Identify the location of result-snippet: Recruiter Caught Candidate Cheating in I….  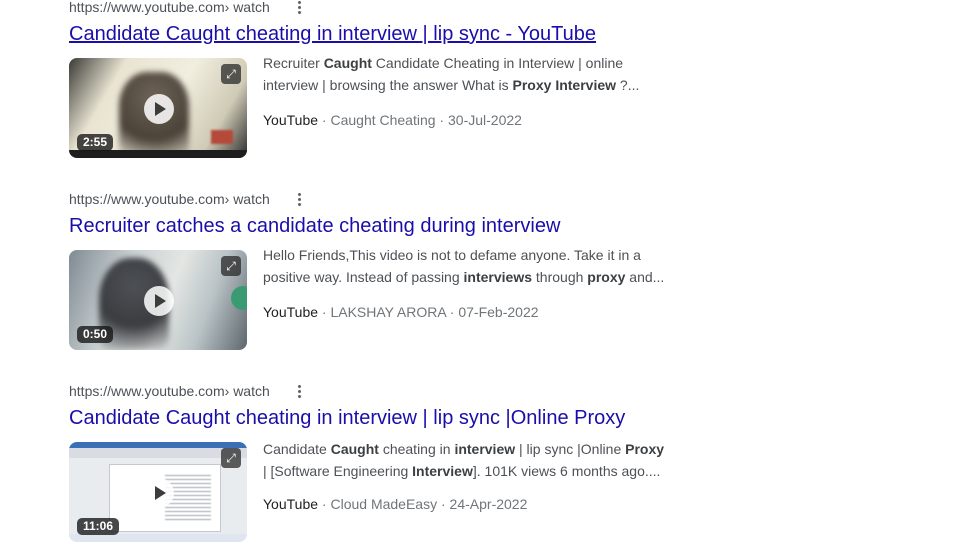
(468, 74).